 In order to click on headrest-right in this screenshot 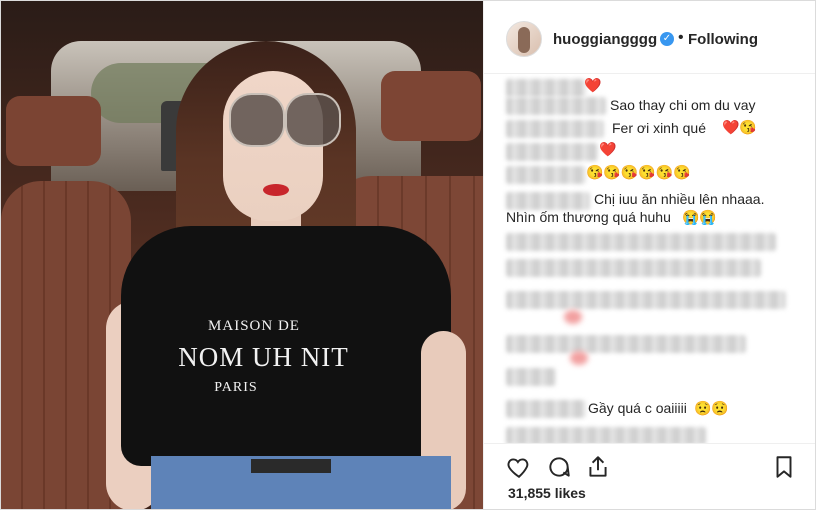, I will do `click(431, 106)`.